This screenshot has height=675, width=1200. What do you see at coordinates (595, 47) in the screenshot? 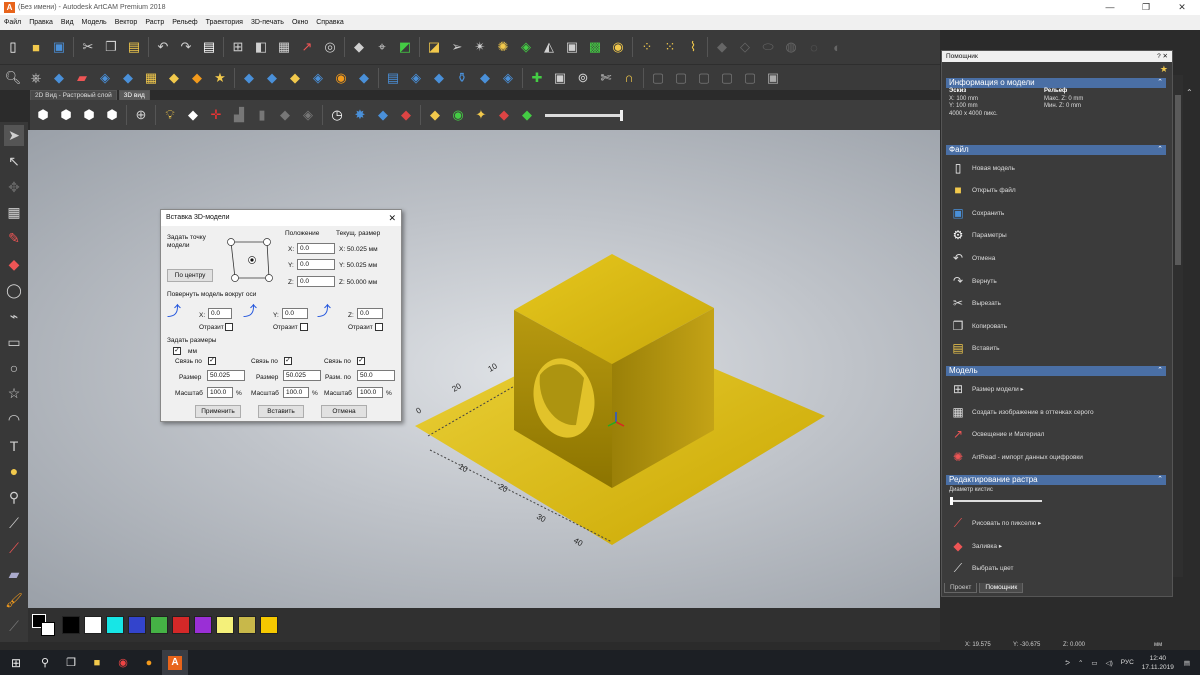
I see `merge-icon: ▩` at bounding box center [595, 47].